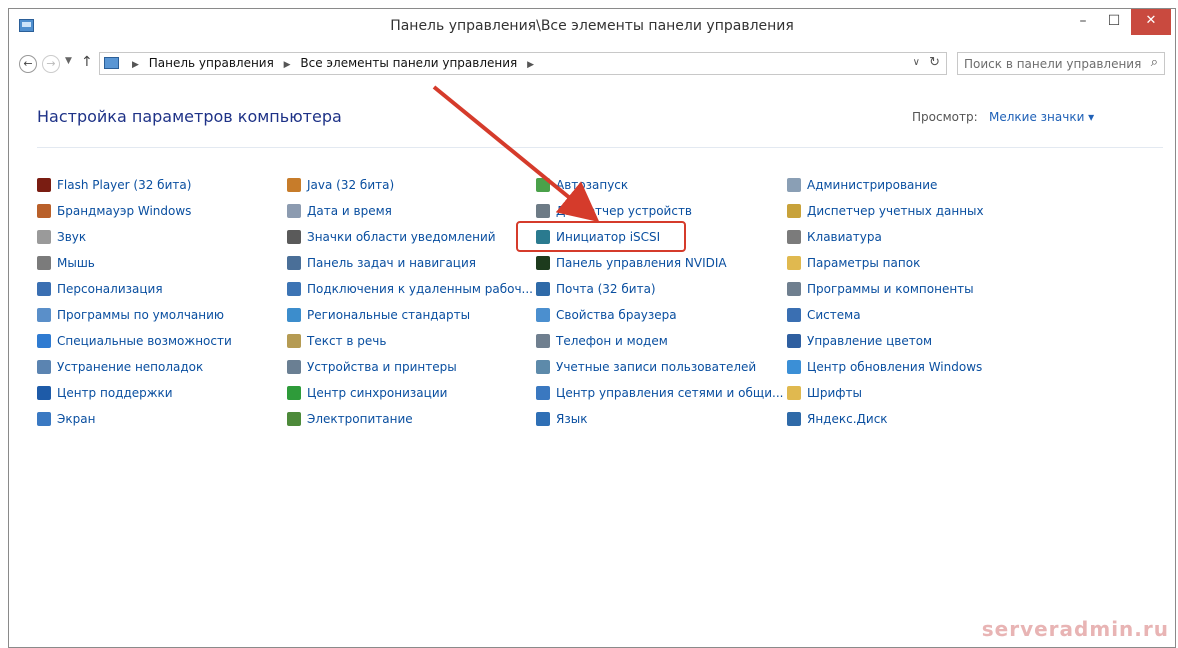 The height and width of the screenshot is (648, 1178). I want to click on annotation-arrow-icon, so click(516, 154).